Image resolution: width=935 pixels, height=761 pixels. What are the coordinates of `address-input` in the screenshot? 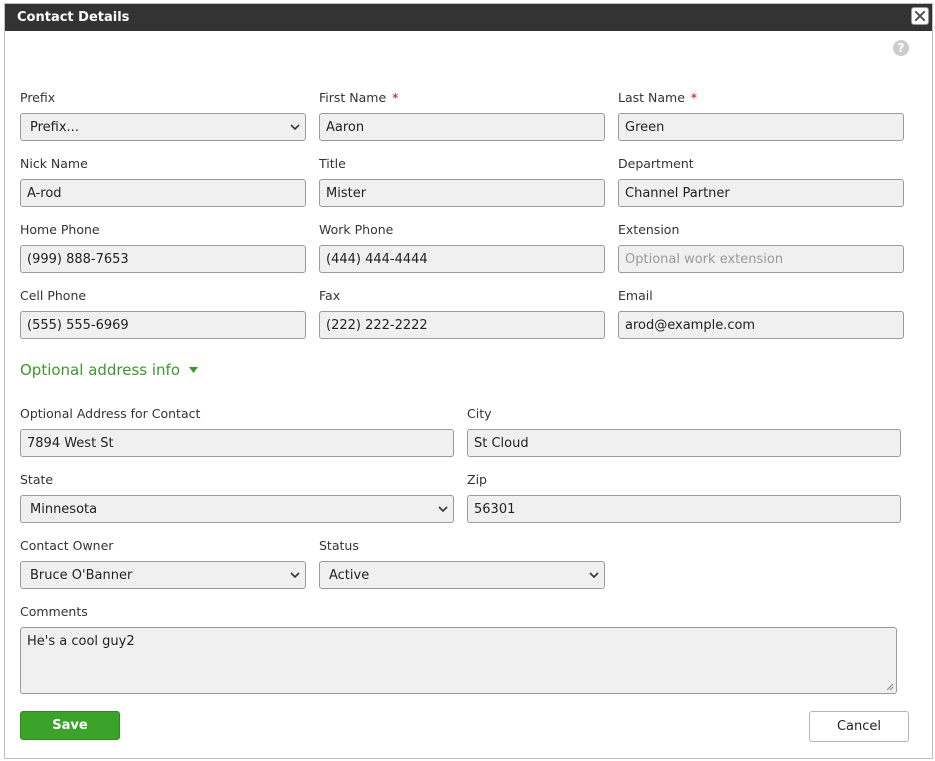 It's located at (237, 443).